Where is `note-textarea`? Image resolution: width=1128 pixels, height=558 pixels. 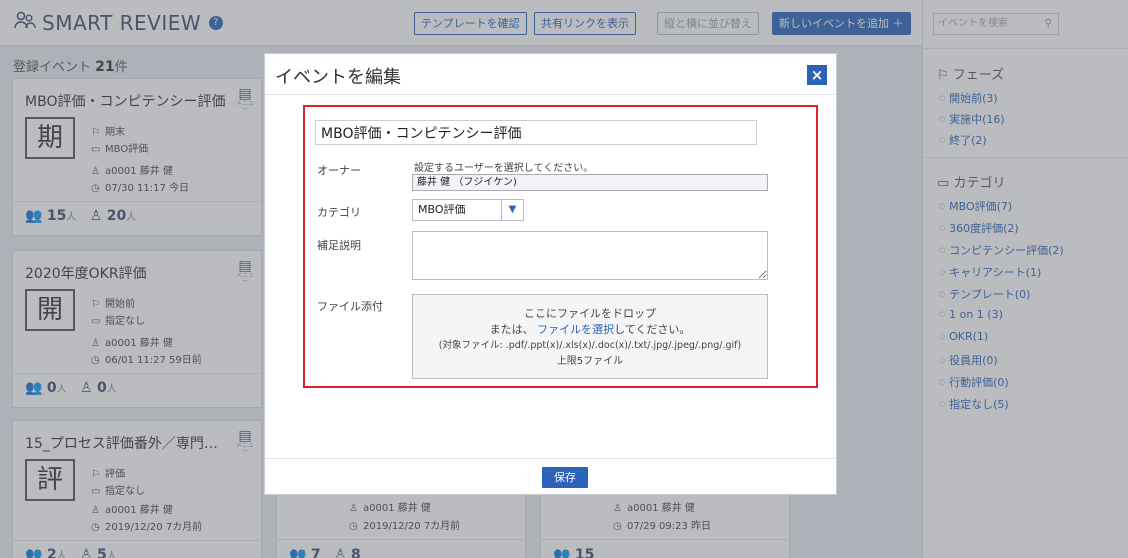
note-textarea is located at coordinates (590, 255).